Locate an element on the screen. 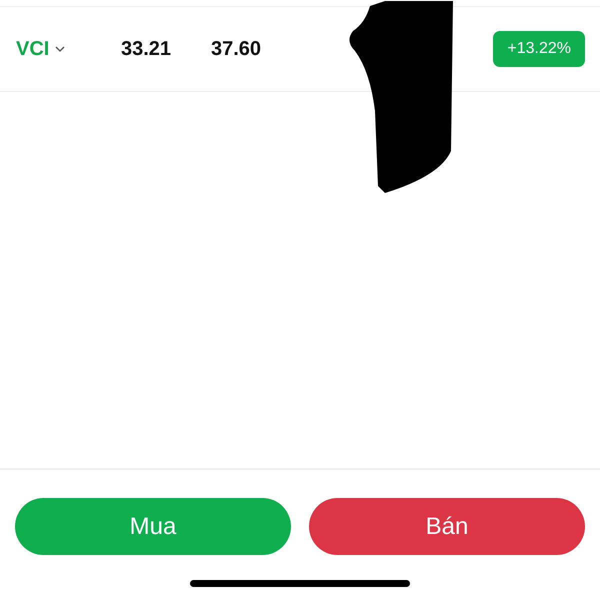 The image size is (600, 600). symbol-dropdown: VCI is located at coordinates (68, 49).